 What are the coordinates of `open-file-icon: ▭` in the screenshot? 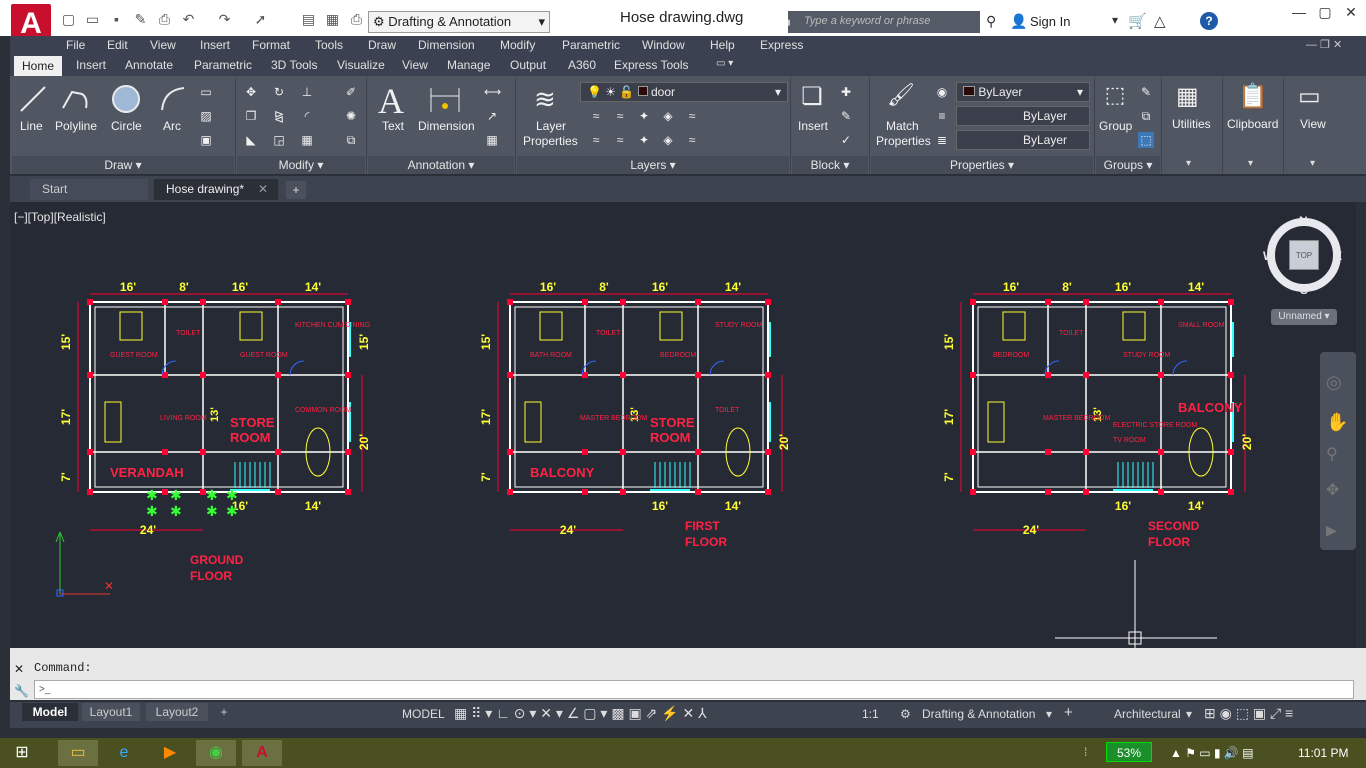 It's located at (92, 19).